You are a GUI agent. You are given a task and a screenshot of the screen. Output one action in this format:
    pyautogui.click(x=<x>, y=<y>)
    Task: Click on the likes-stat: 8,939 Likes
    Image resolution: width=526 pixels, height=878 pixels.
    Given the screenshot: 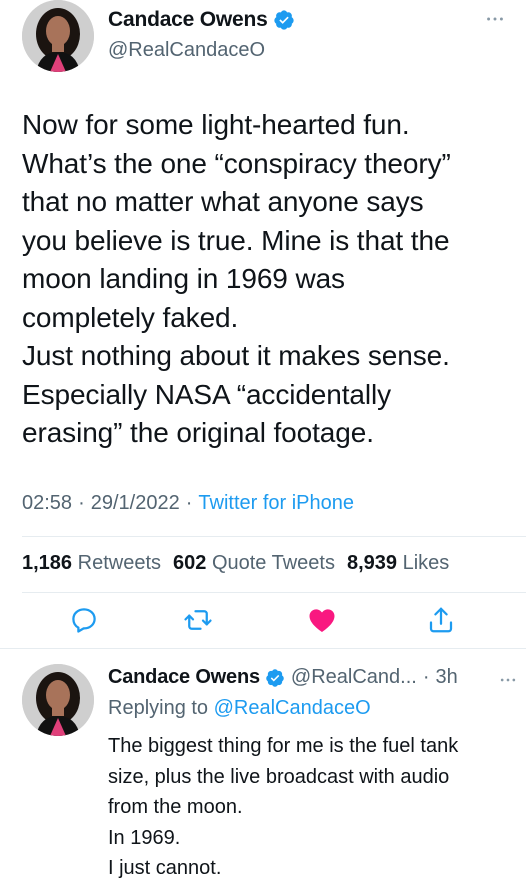 What is the action you would take?
    pyautogui.click(x=398, y=563)
    